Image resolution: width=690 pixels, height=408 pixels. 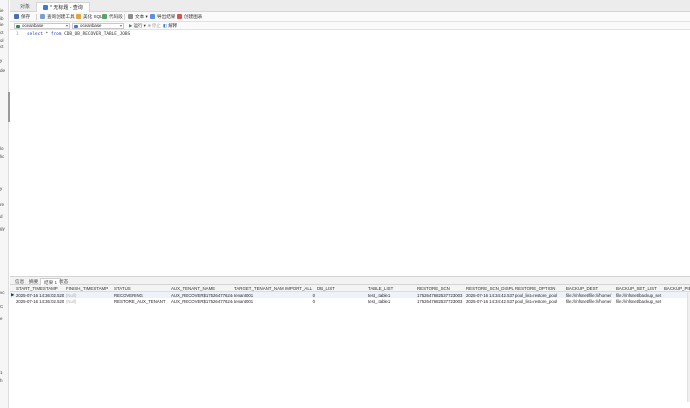 What do you see at coordinates (98, 26) in the screenshot?
I see `database-select: oceanbase ▾` at bounding box center [98, 26].